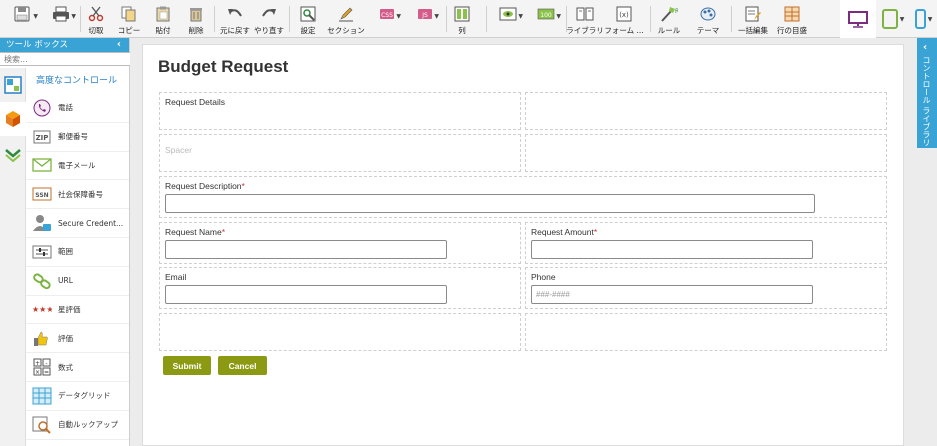 Image resolution: width=937 pixels, height=446 pixels. I want to click on bulk-edit-label: 一括編集, so click(753, 30).